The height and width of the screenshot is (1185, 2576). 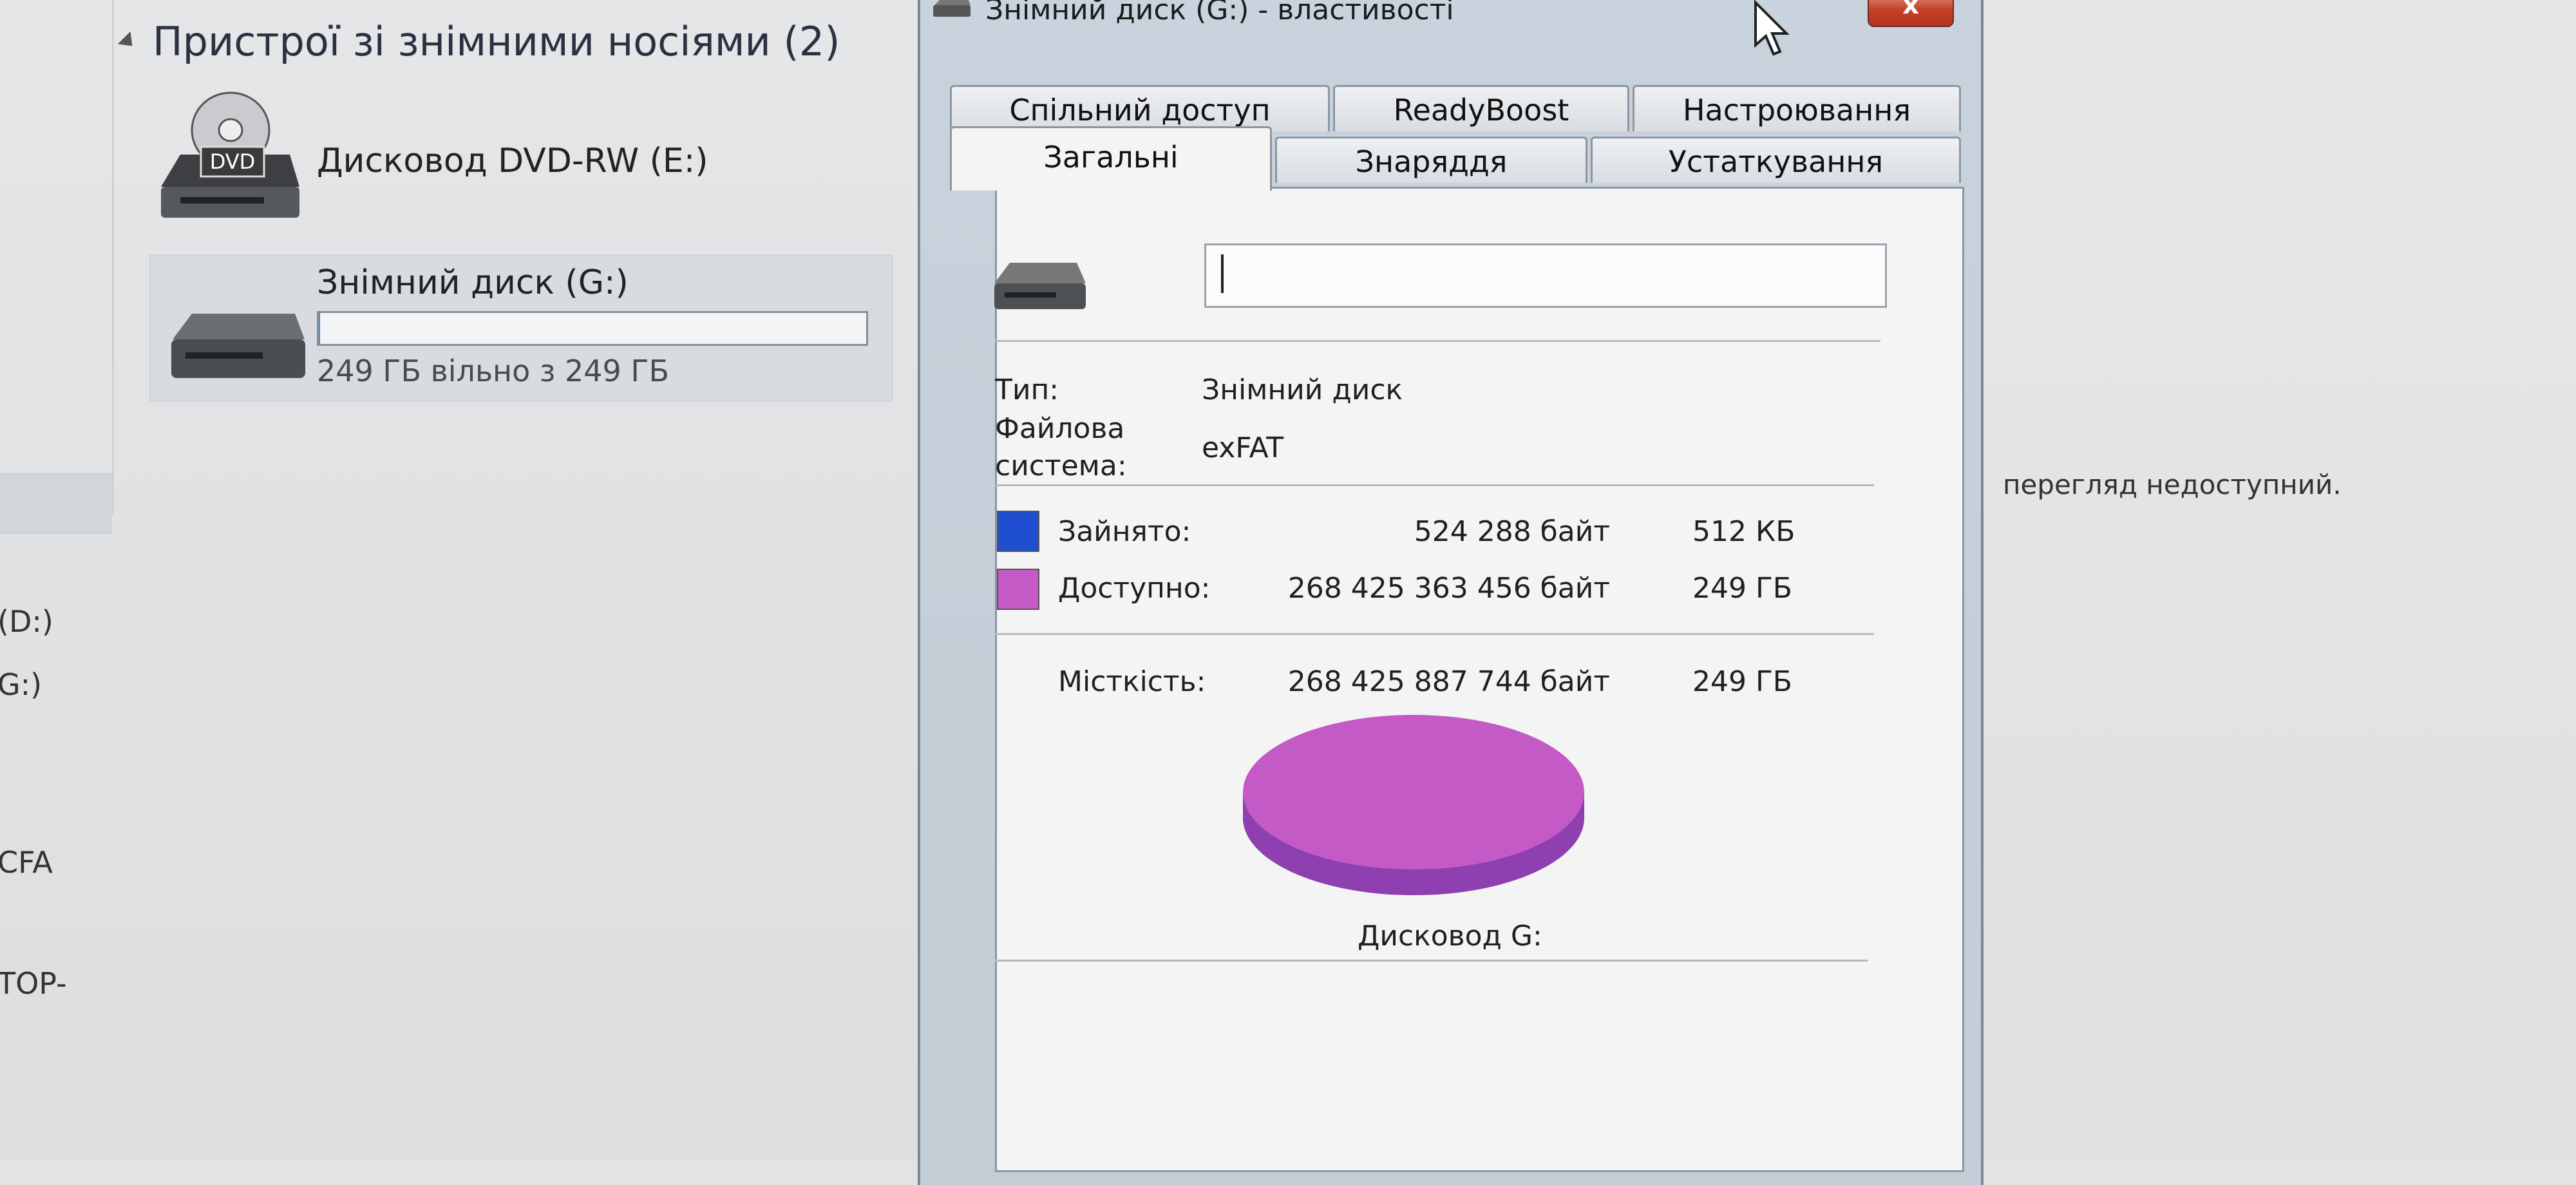 I want to click on tab-customize: Настроювання, so click(x=1797, y=108).